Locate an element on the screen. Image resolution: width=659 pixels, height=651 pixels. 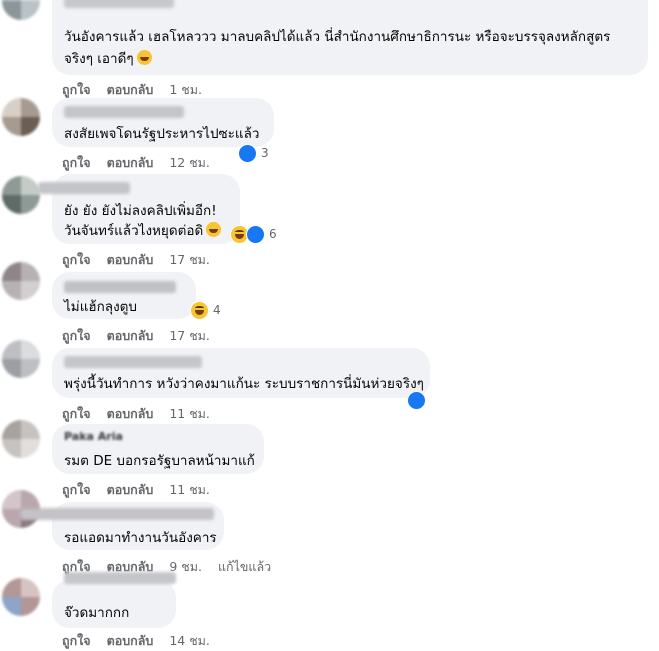
comment-text: จริงๆ เอาดีๆ is located at coordinates (108, 59).